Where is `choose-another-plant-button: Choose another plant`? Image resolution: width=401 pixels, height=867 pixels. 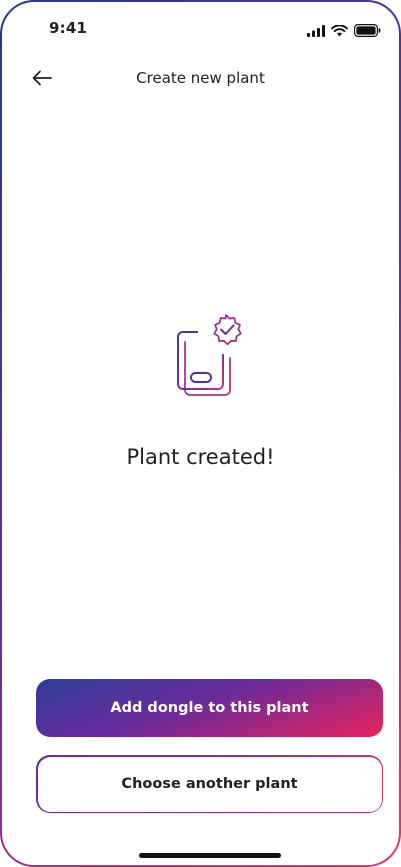 choose-another-plant-button: Choose another plant is located at coordinates (209, 784).